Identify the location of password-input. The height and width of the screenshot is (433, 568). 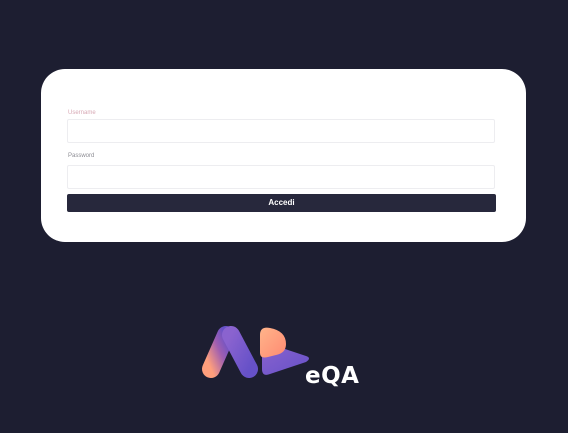
(281, 177).